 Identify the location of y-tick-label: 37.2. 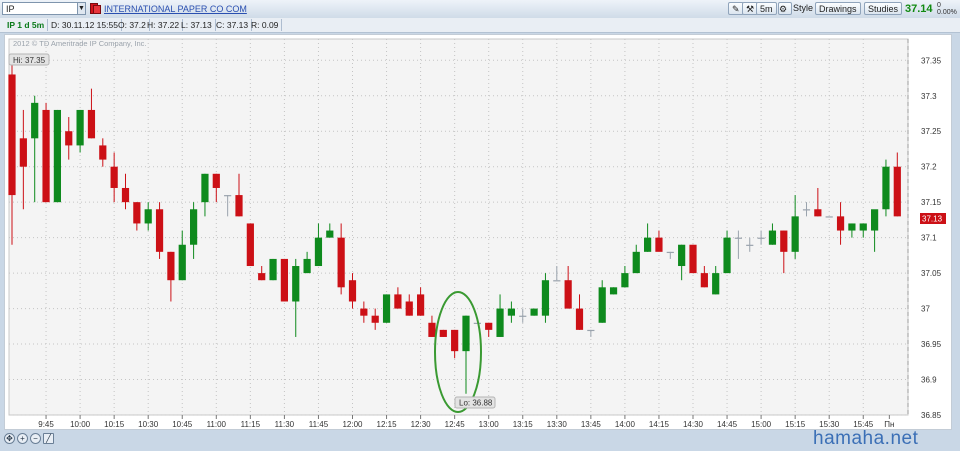
(929, 167).